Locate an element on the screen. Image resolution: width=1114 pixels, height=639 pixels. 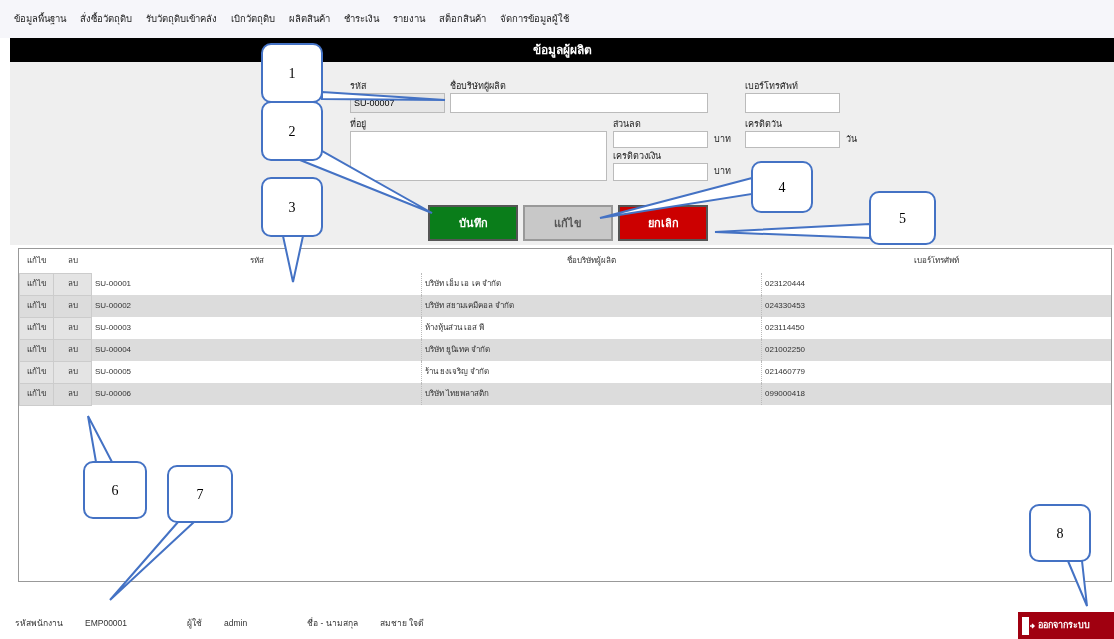
table-cell: SU-00006 is located at coordinates (256, 394).